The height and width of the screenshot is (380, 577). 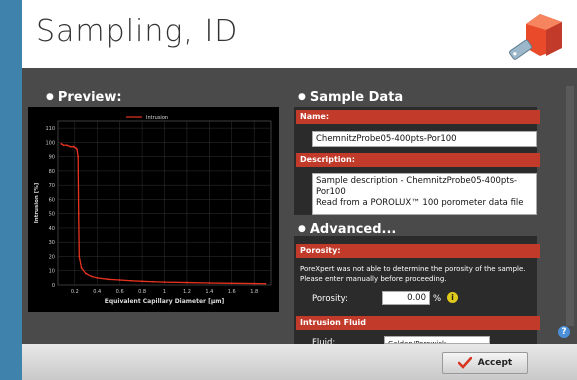 What do you see at coordinates (232, 292) in the screenshot?
I see `x-tick-label: 1.6` at bounding box center [232, 292].